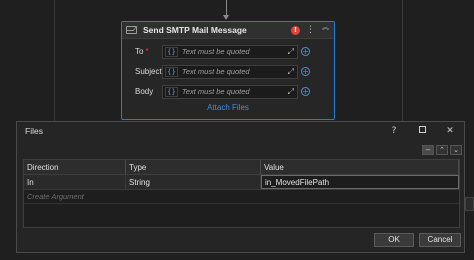  I want to click on maximize-icon, so click(422, 131).